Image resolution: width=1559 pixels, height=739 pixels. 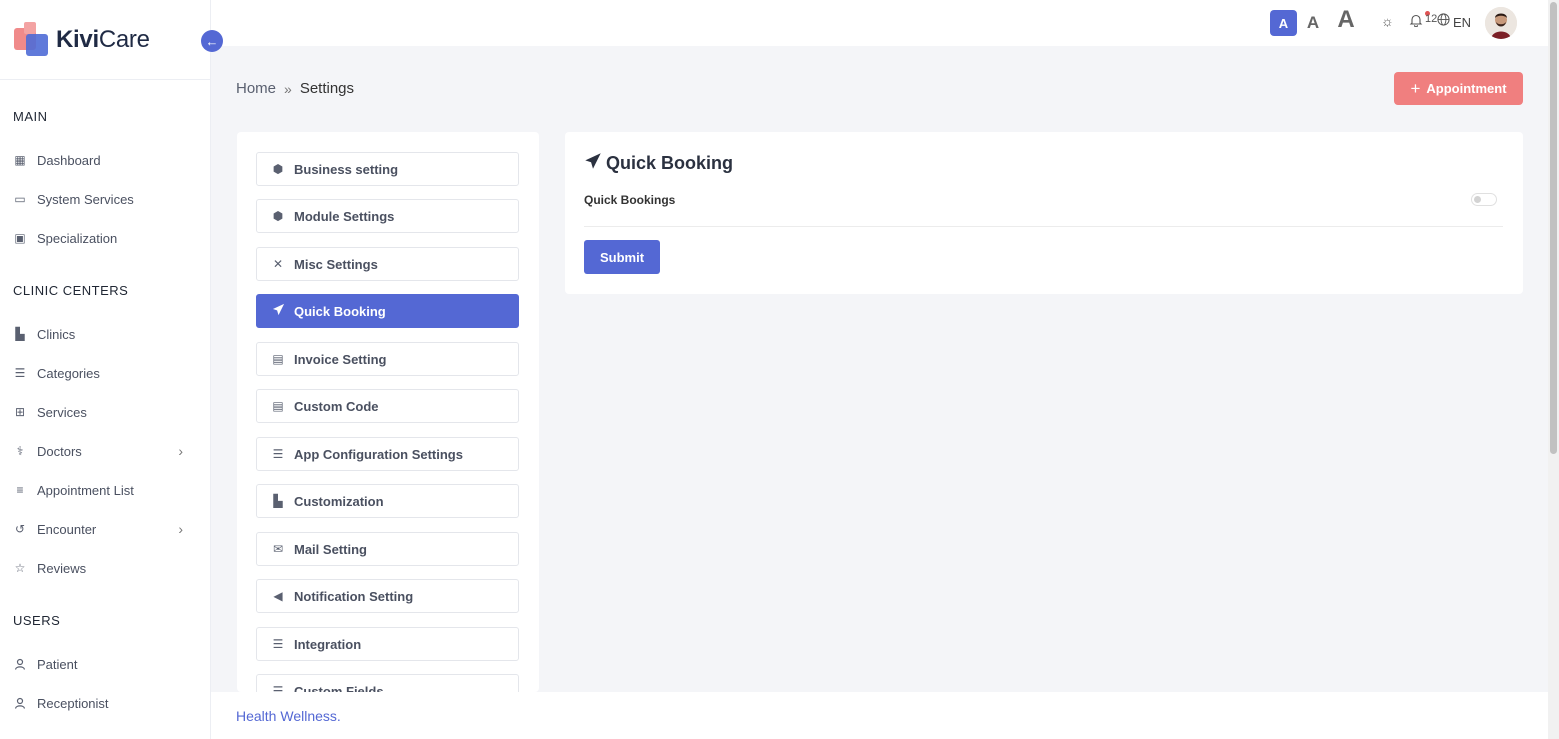 I want to click on sidebar-collapse-button: ←, so click(x=212, y=41).